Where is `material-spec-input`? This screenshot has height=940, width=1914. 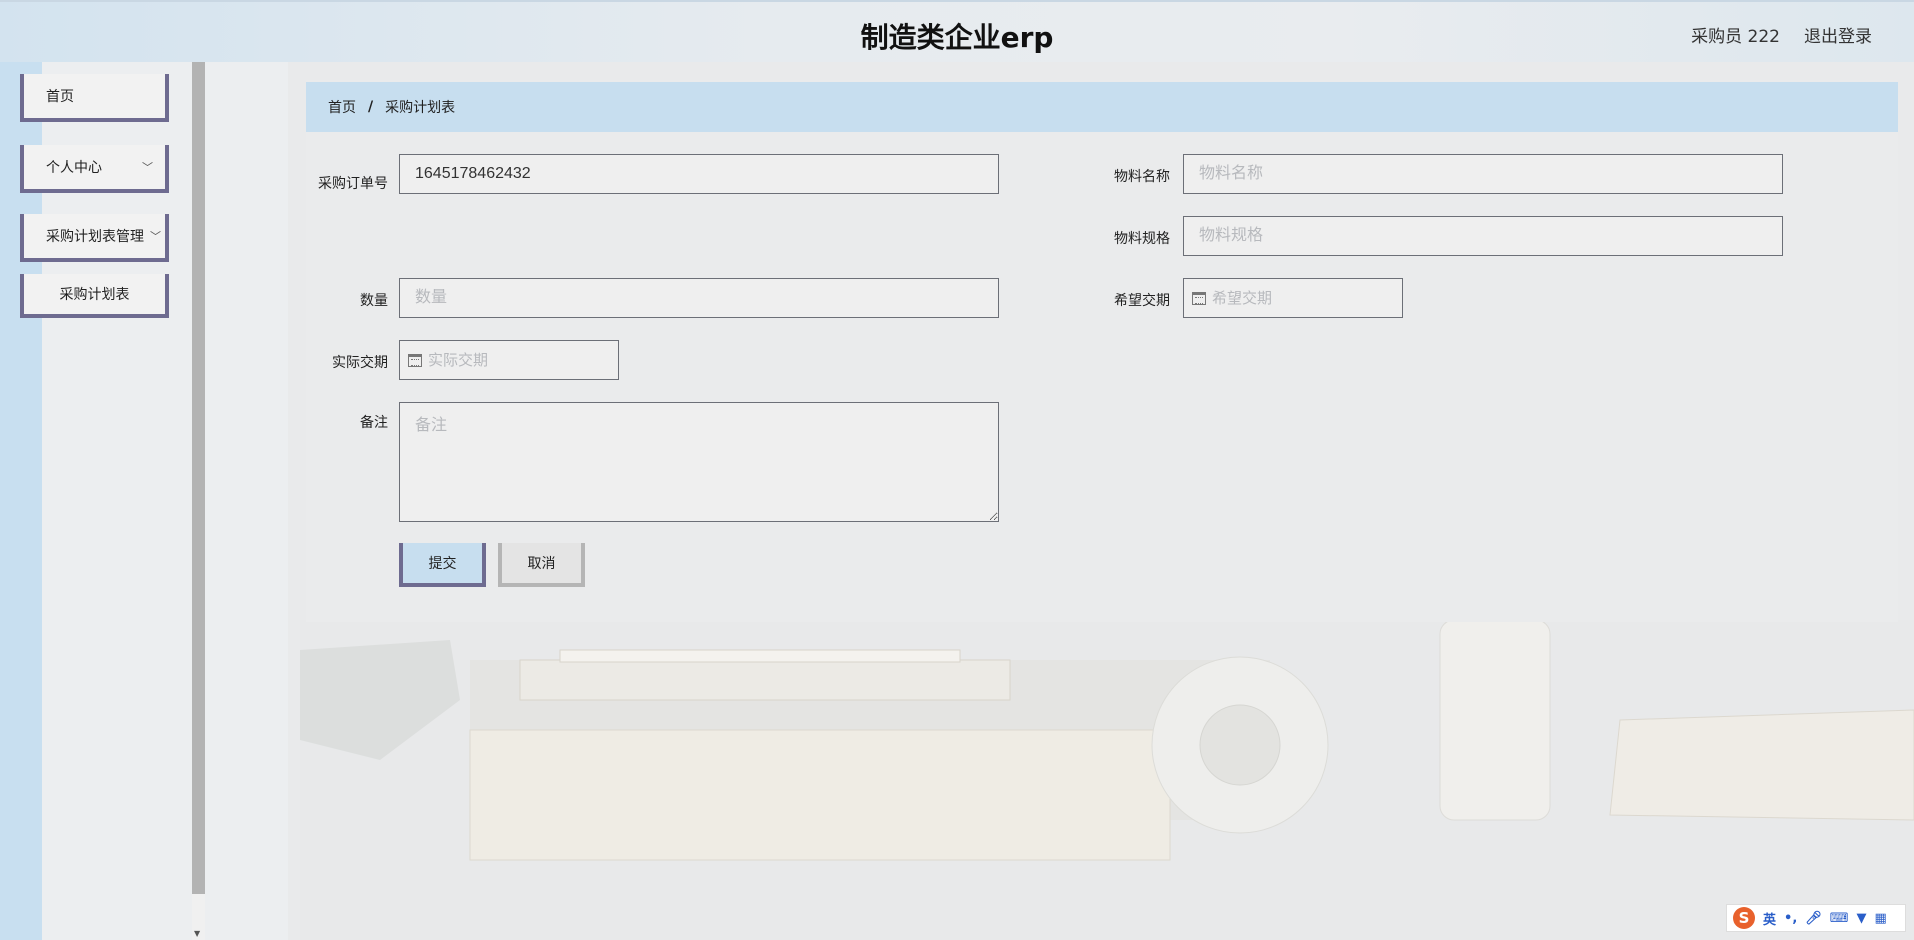 material-spec-input is located at coordinates (1483, 236).